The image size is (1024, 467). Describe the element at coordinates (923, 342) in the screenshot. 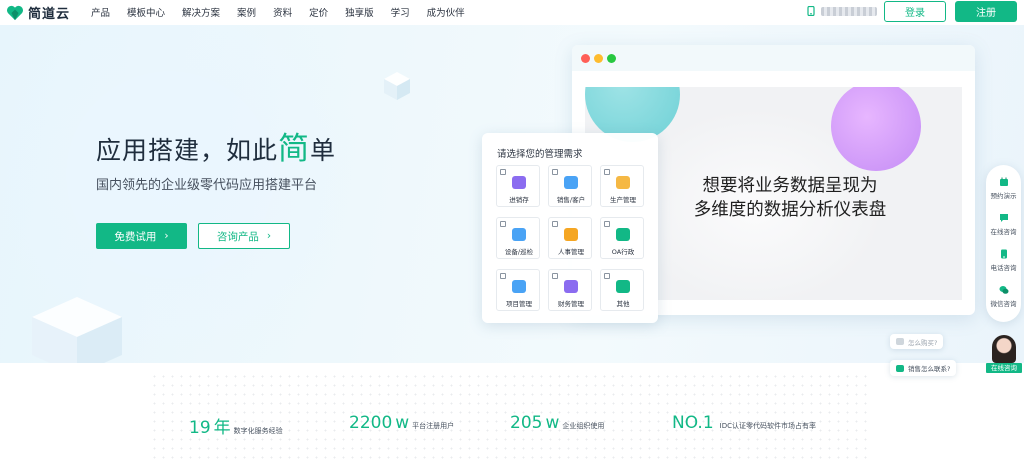

I see `faq-how-to-buy-text: 怎么购买?` at that location.